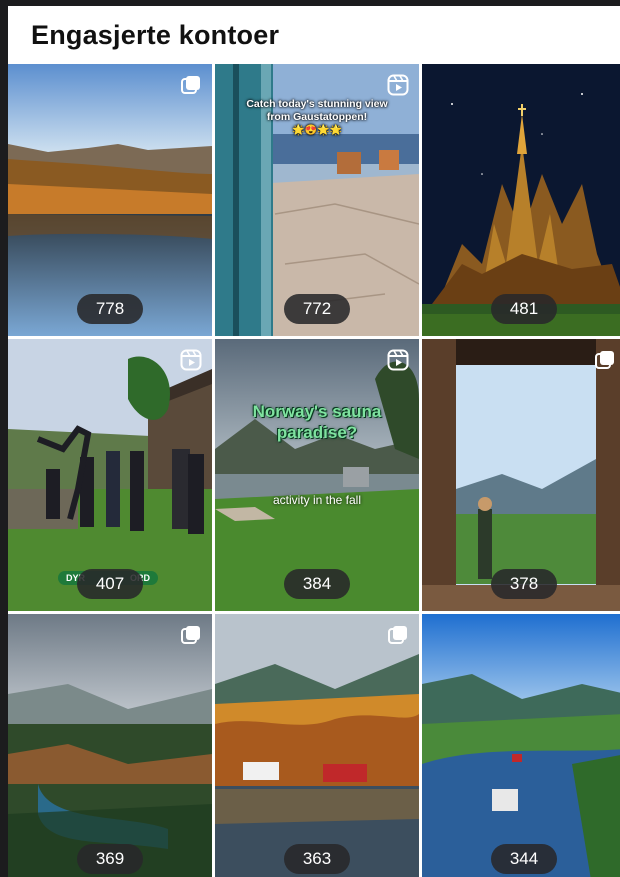  Describe the element at coordinates (524, 859) in the screenshot. I see `engagement-count: 344` at that location.